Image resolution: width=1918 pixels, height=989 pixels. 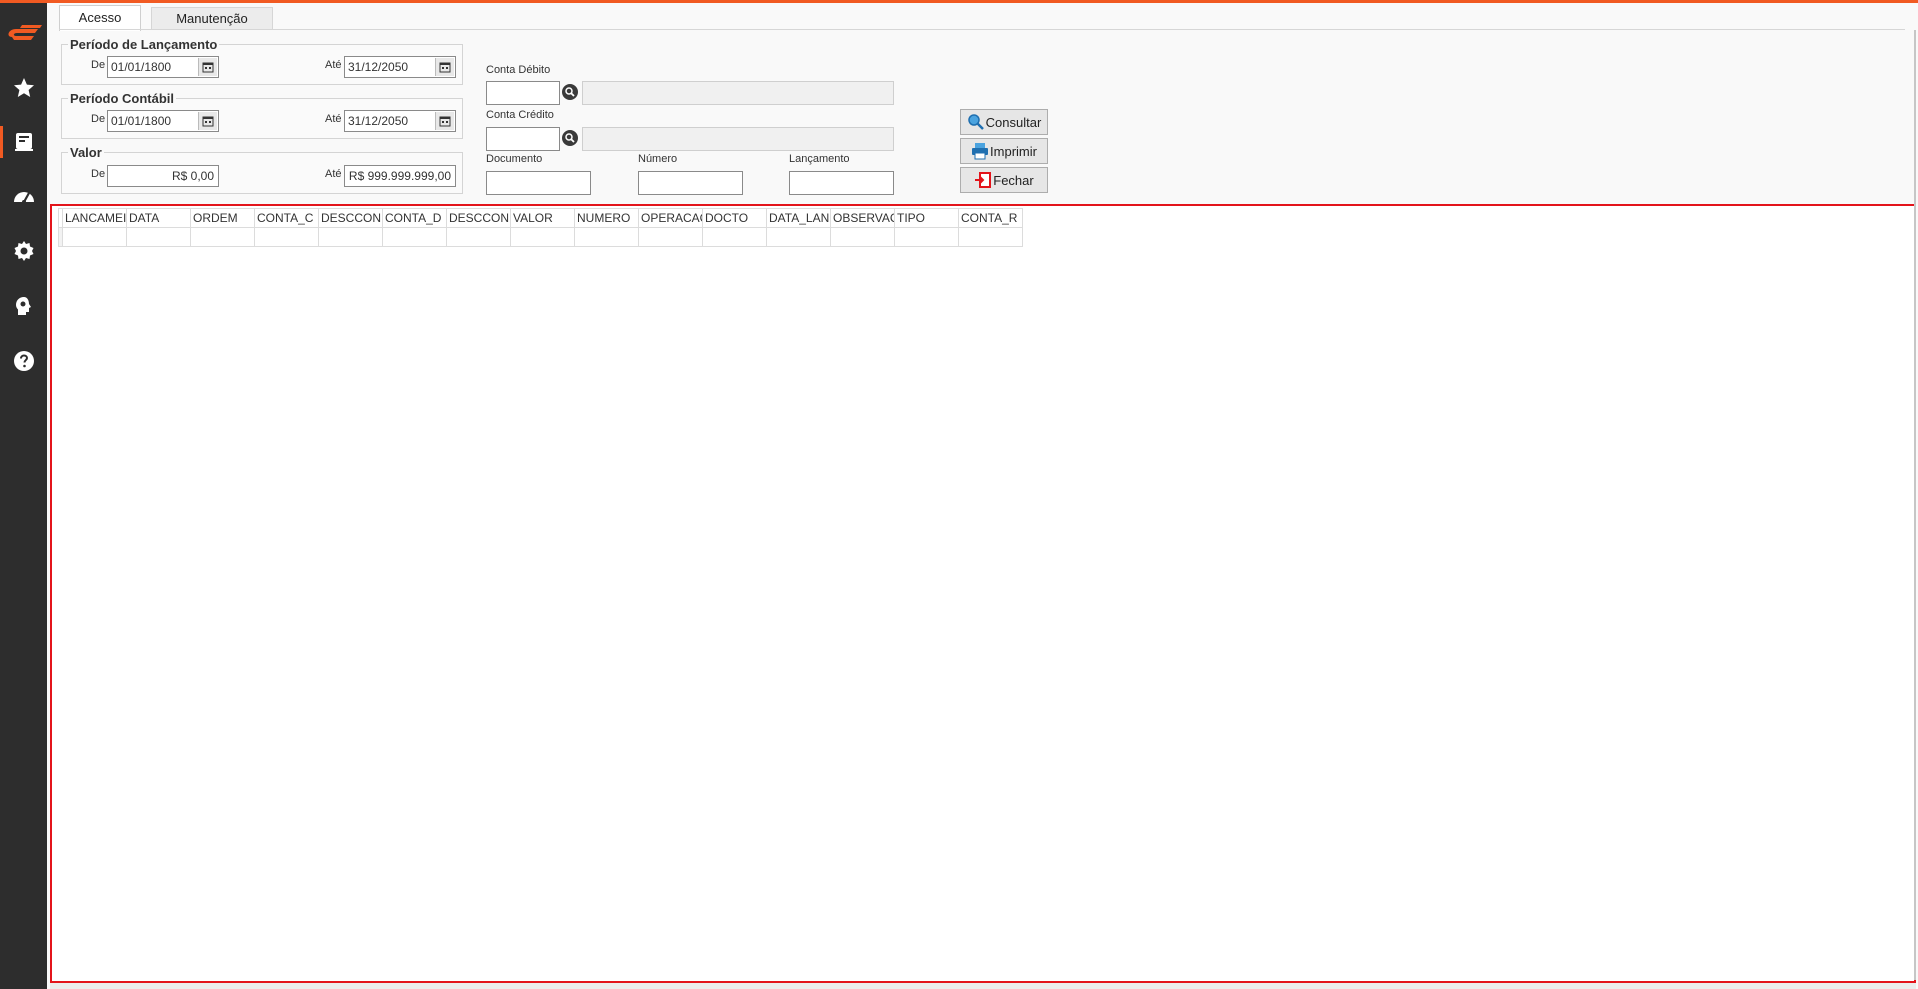 What do you see at coordinates (819, 159) in the screenshot?
I see `lancamento-label: Lançamento` at bounding box center [819, 159].